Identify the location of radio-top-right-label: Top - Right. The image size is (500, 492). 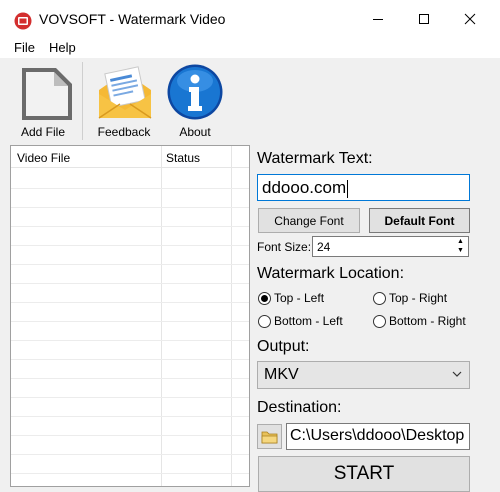
(418, 298).